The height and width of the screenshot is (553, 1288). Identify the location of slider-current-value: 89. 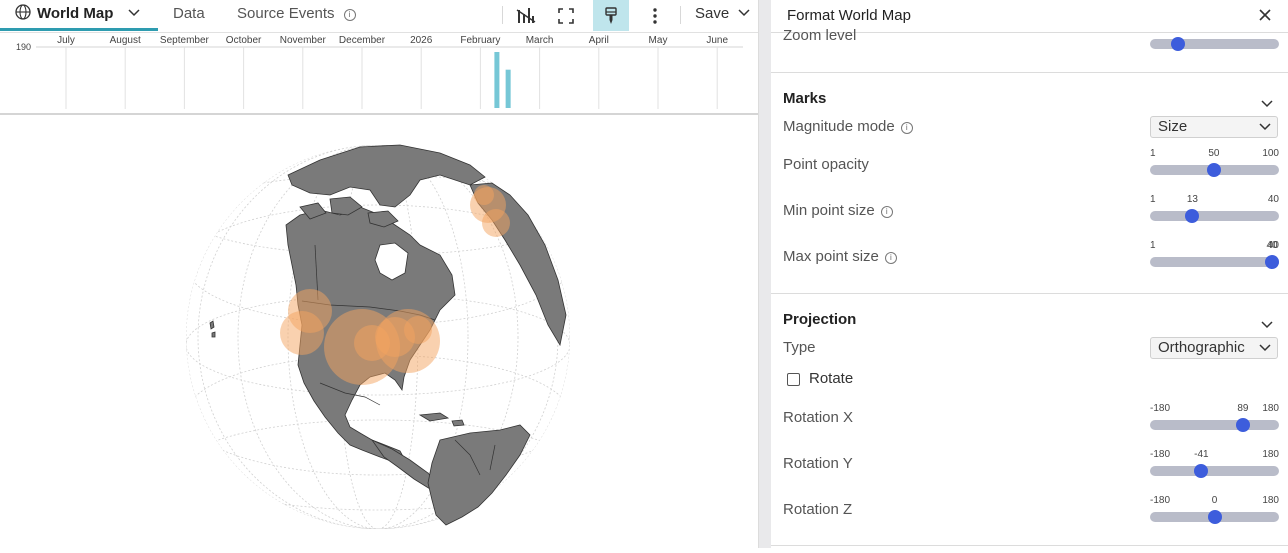
(1243, 408).